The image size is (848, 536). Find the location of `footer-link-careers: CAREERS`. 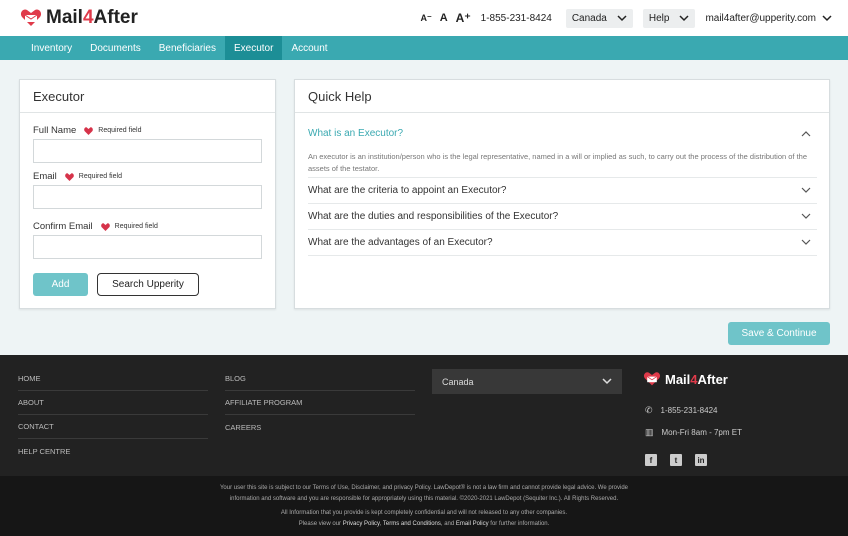

footer-link-careers: CAREERS is located at coordinates (320, 427).